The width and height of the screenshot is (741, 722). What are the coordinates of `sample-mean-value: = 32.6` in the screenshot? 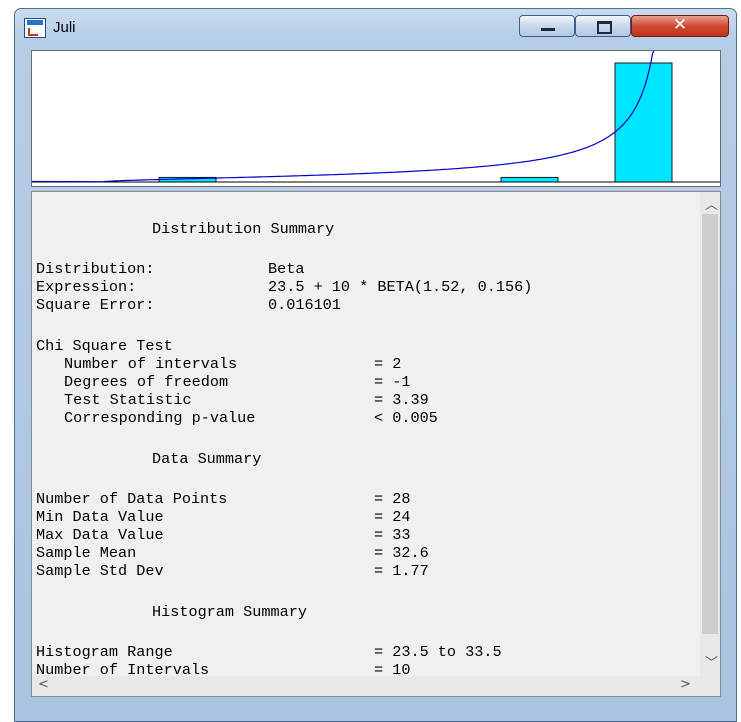 It's located at (401, 553).